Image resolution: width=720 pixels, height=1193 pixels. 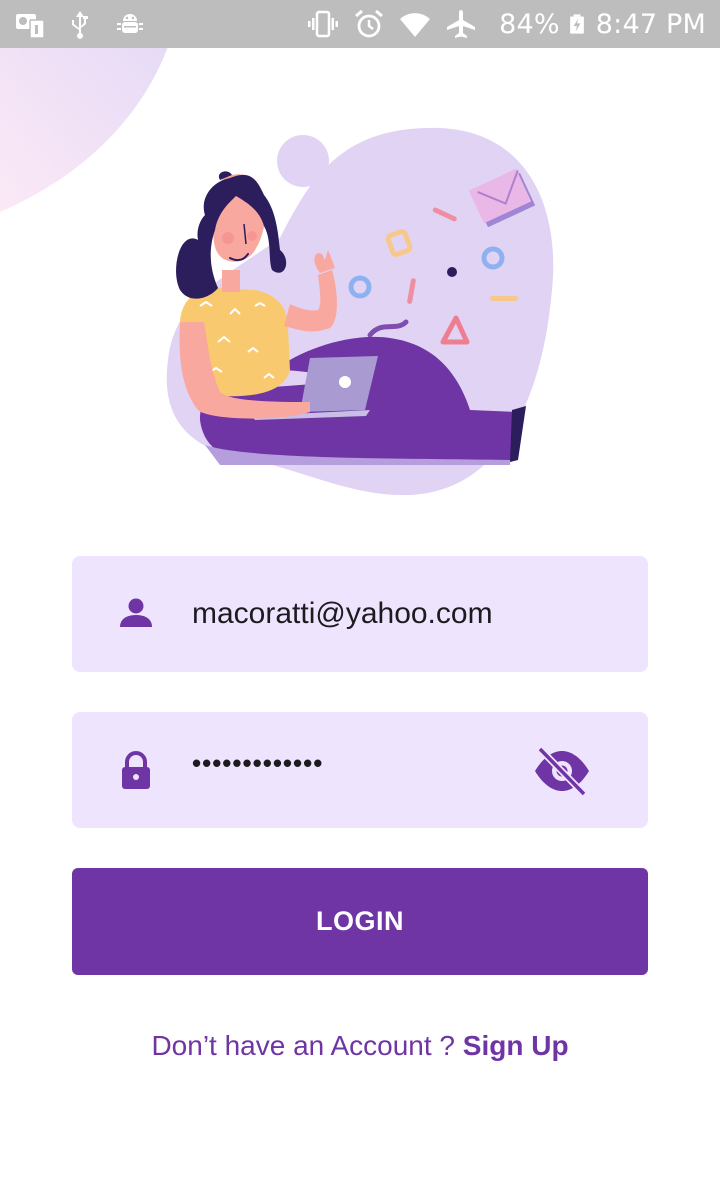 What do you see at coordinates (650, 24) in the screenshot?
I see `status-time: 8:47 PM` at bounding box center [650, 24].